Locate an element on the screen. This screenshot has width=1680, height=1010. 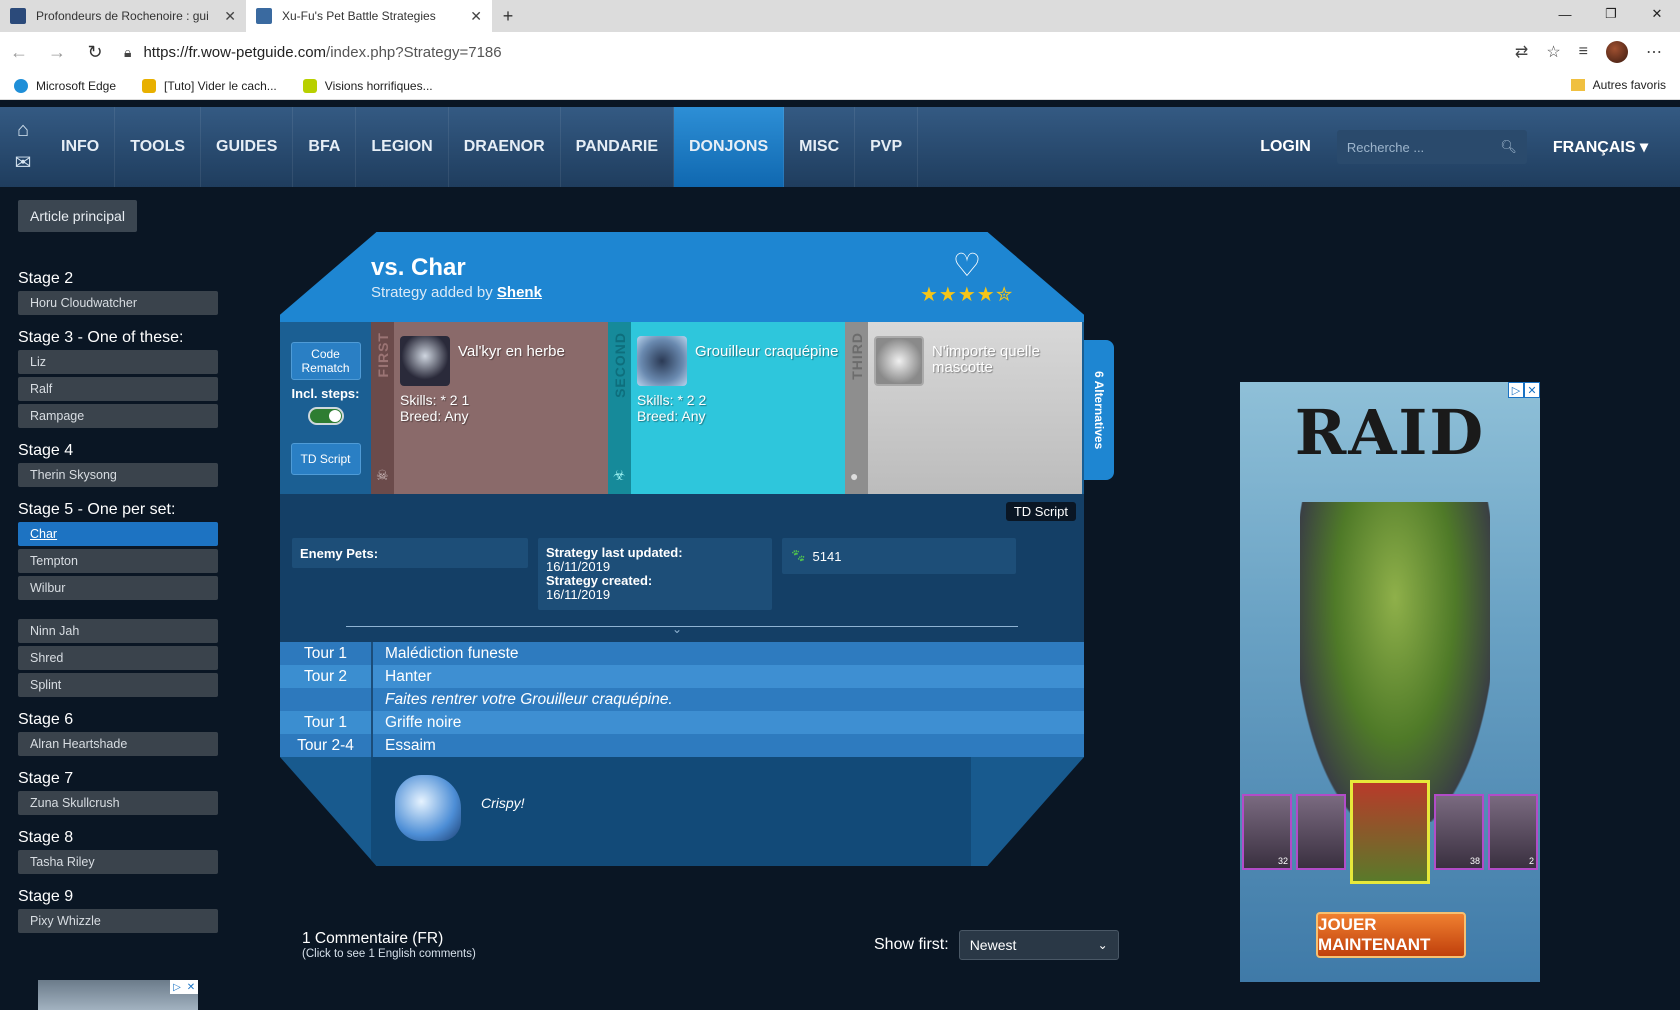
adchoices-icon: ▷ is located at coordinates (177, 987).